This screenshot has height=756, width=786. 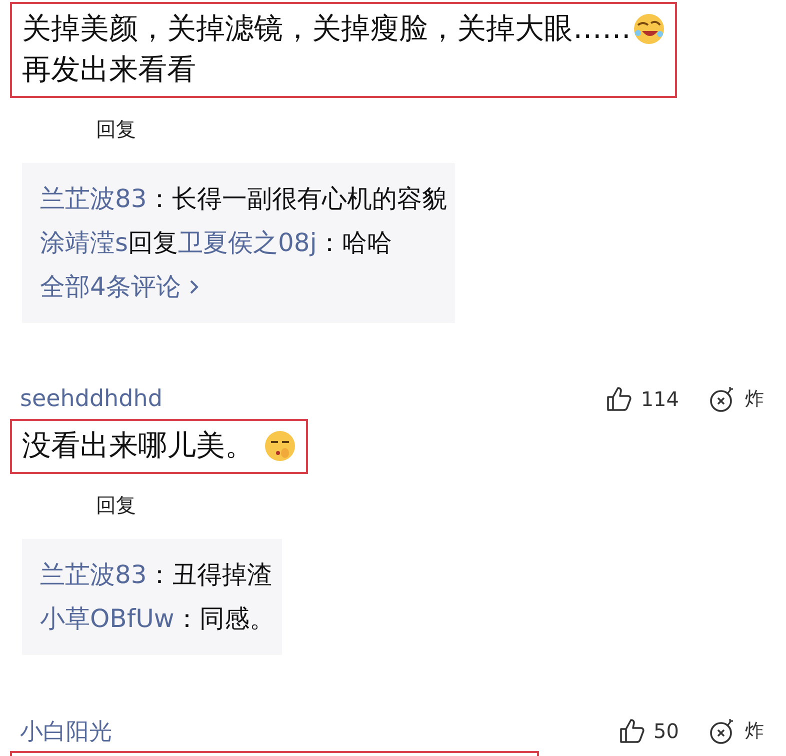 What do you see at coordinates (666, 731) in the screenshot?
I see `like-count: 50` at bounding box center [666, 731].